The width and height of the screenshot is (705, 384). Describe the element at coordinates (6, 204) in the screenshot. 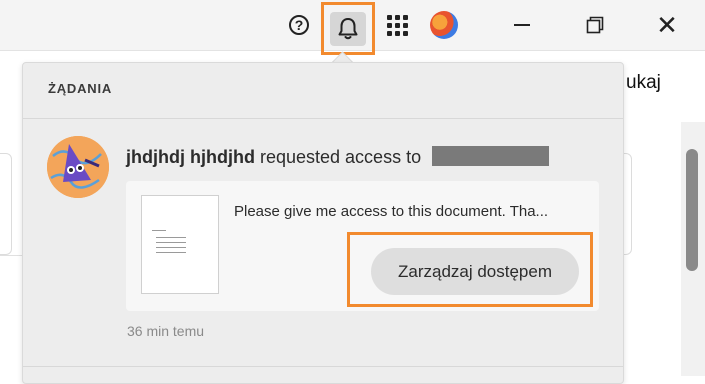

I see `background-card-left` at that location.